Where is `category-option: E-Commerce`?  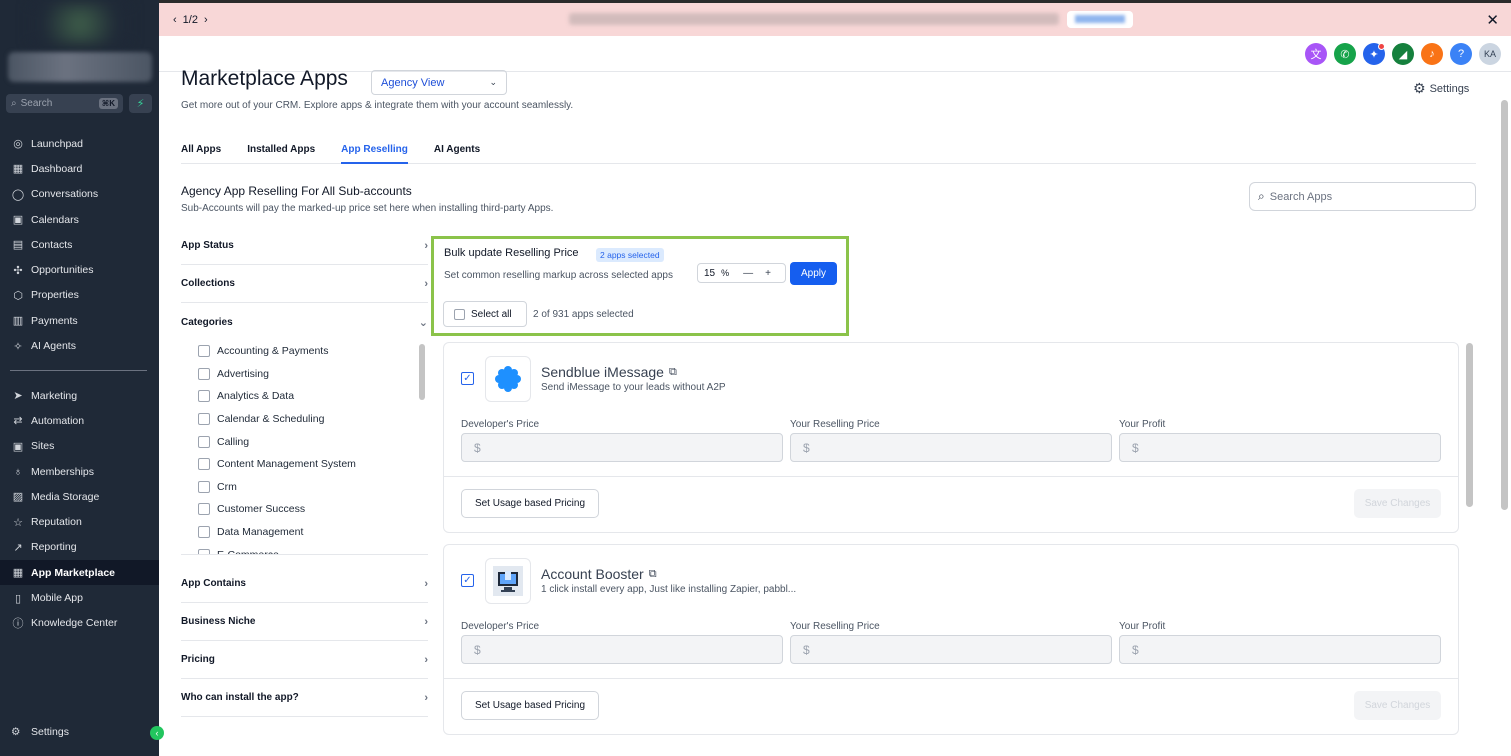
category-option: E-Commerce is located at coordinates (304, 548).